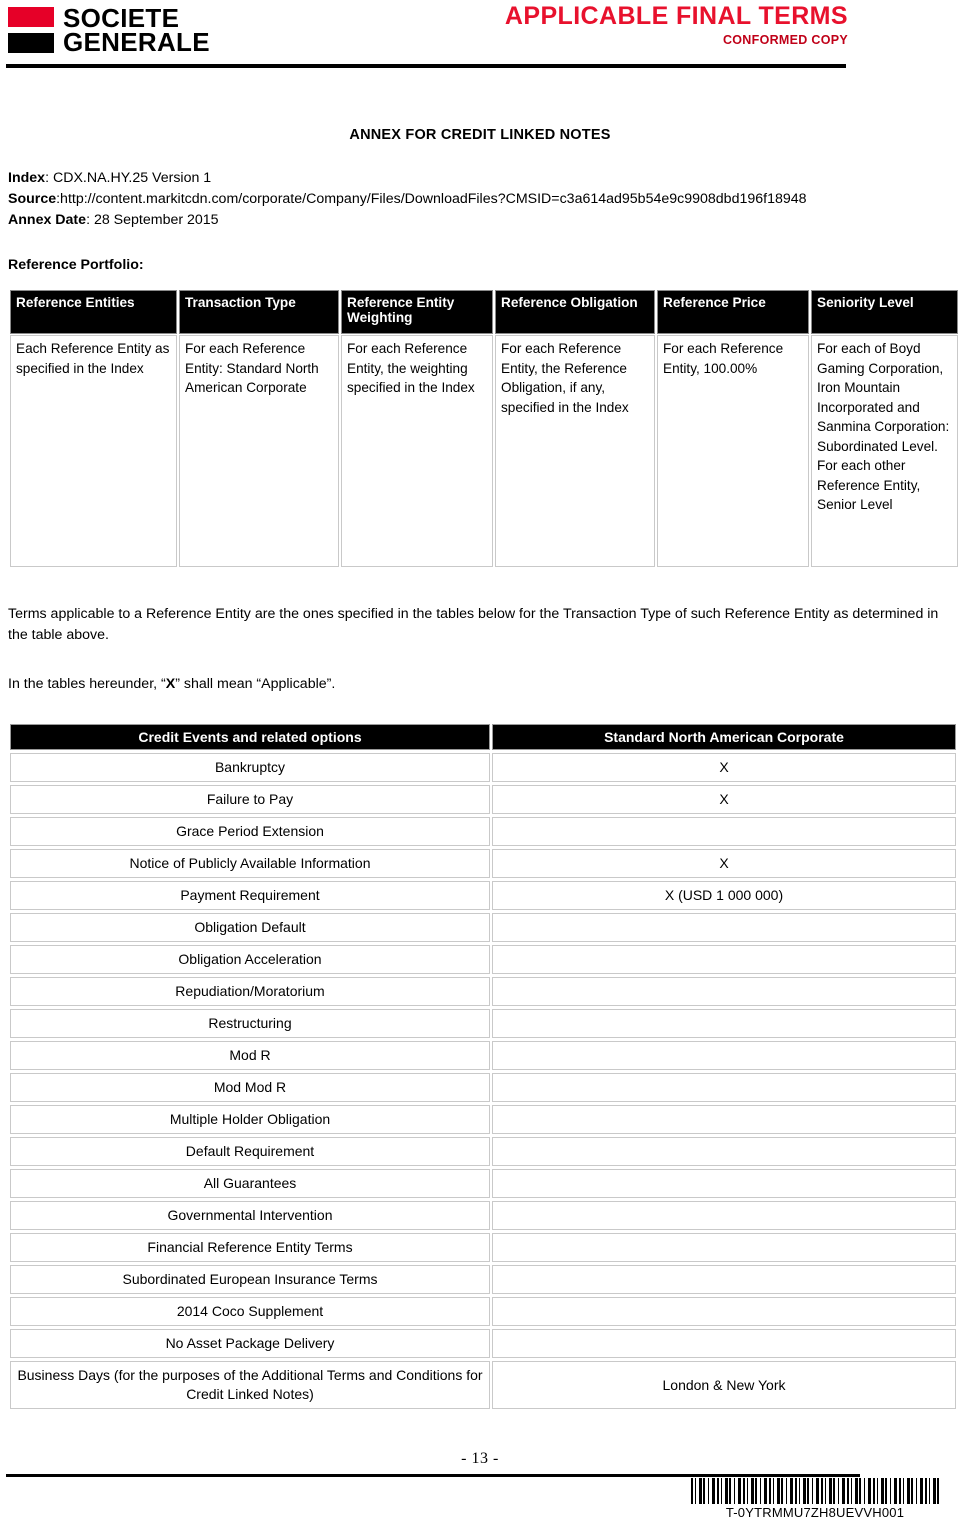 The height and width of the screenshot is (1520, 960). What do you see at coordinates (250, 959) in the screenshot?
I see `cell-credit-event-label: Obligation Acceleration` at bounding box center [250, 959].